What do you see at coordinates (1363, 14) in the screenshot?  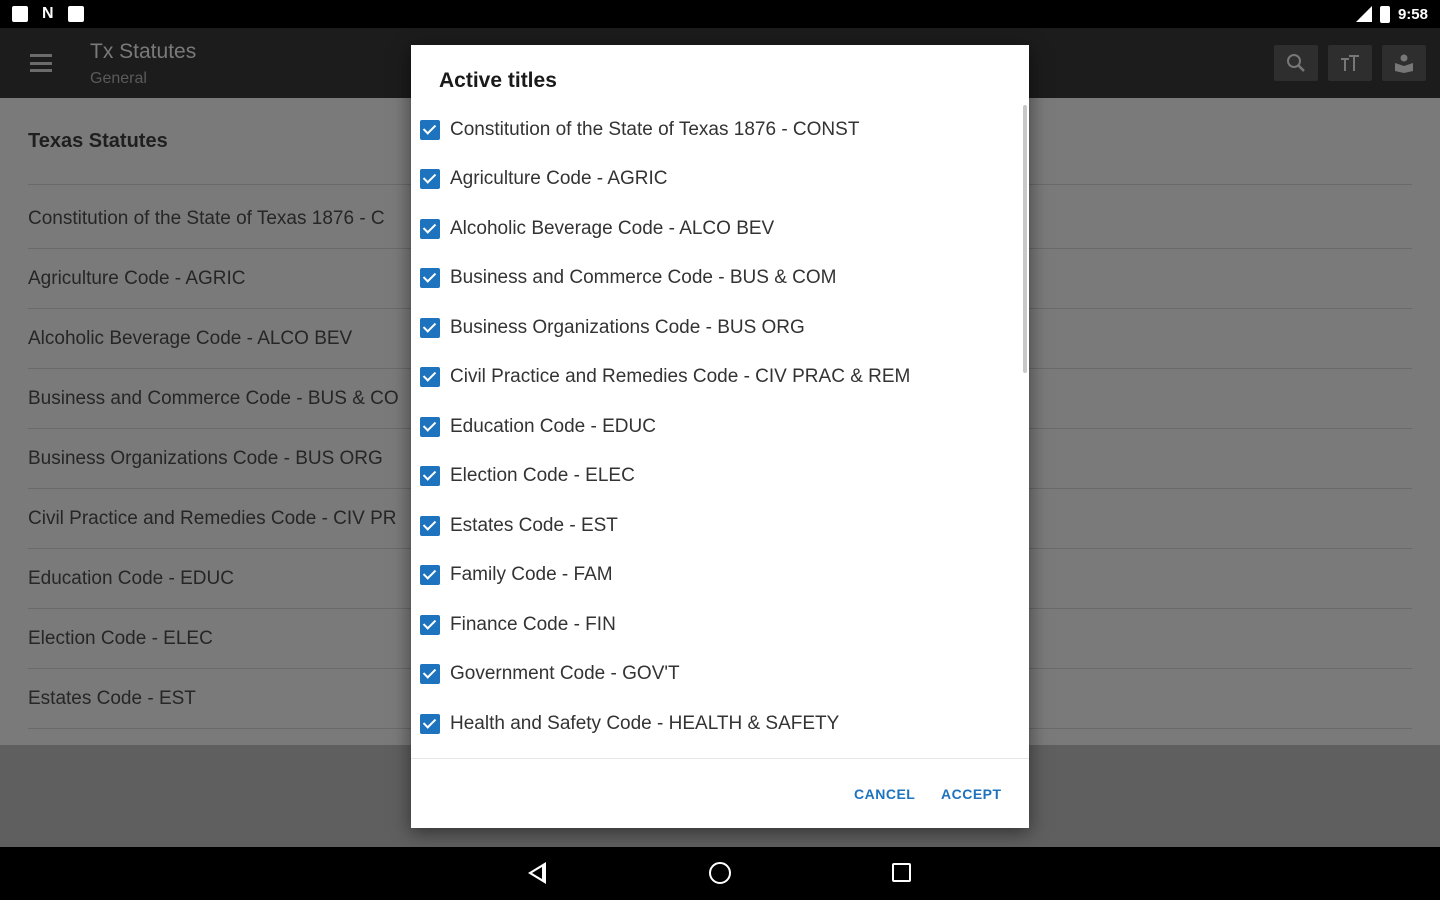 I see `signal-icon` at bounding box center [1363, 14].